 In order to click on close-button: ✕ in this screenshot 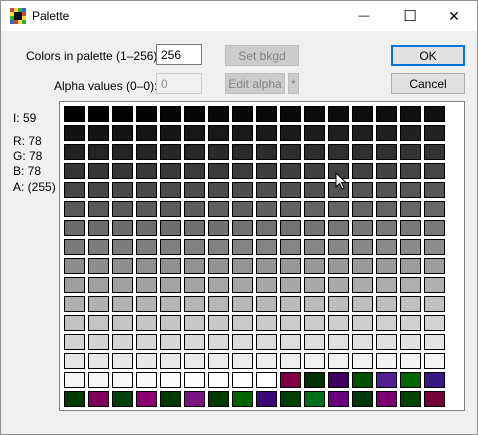, I will do `click(454, 16)`.